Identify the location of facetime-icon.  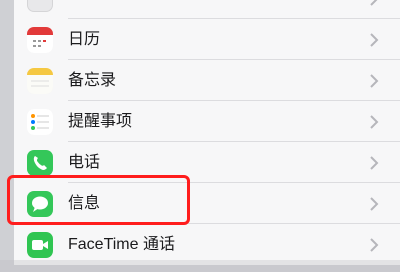
(40, 245).